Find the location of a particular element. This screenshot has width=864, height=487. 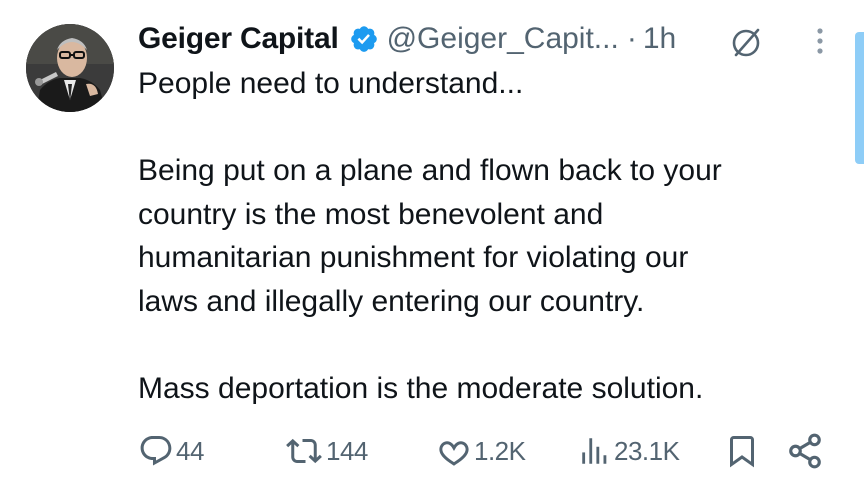

share-icon is located at coordinates (805, 451).